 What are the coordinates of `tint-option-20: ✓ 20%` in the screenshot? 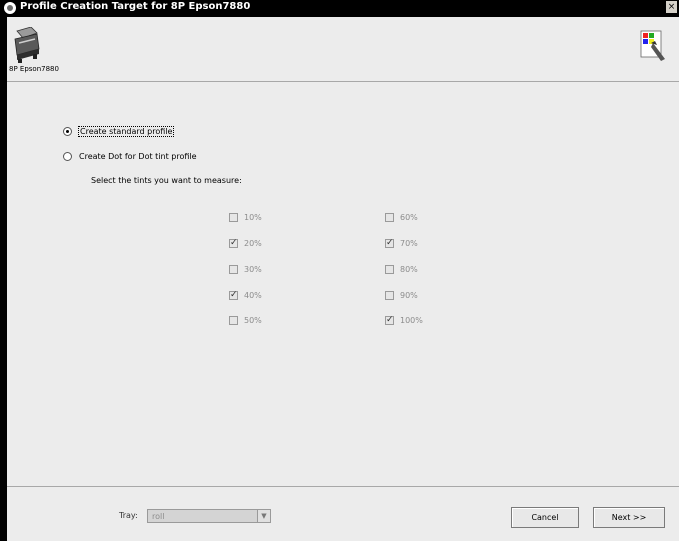 It's located at (245, 243).